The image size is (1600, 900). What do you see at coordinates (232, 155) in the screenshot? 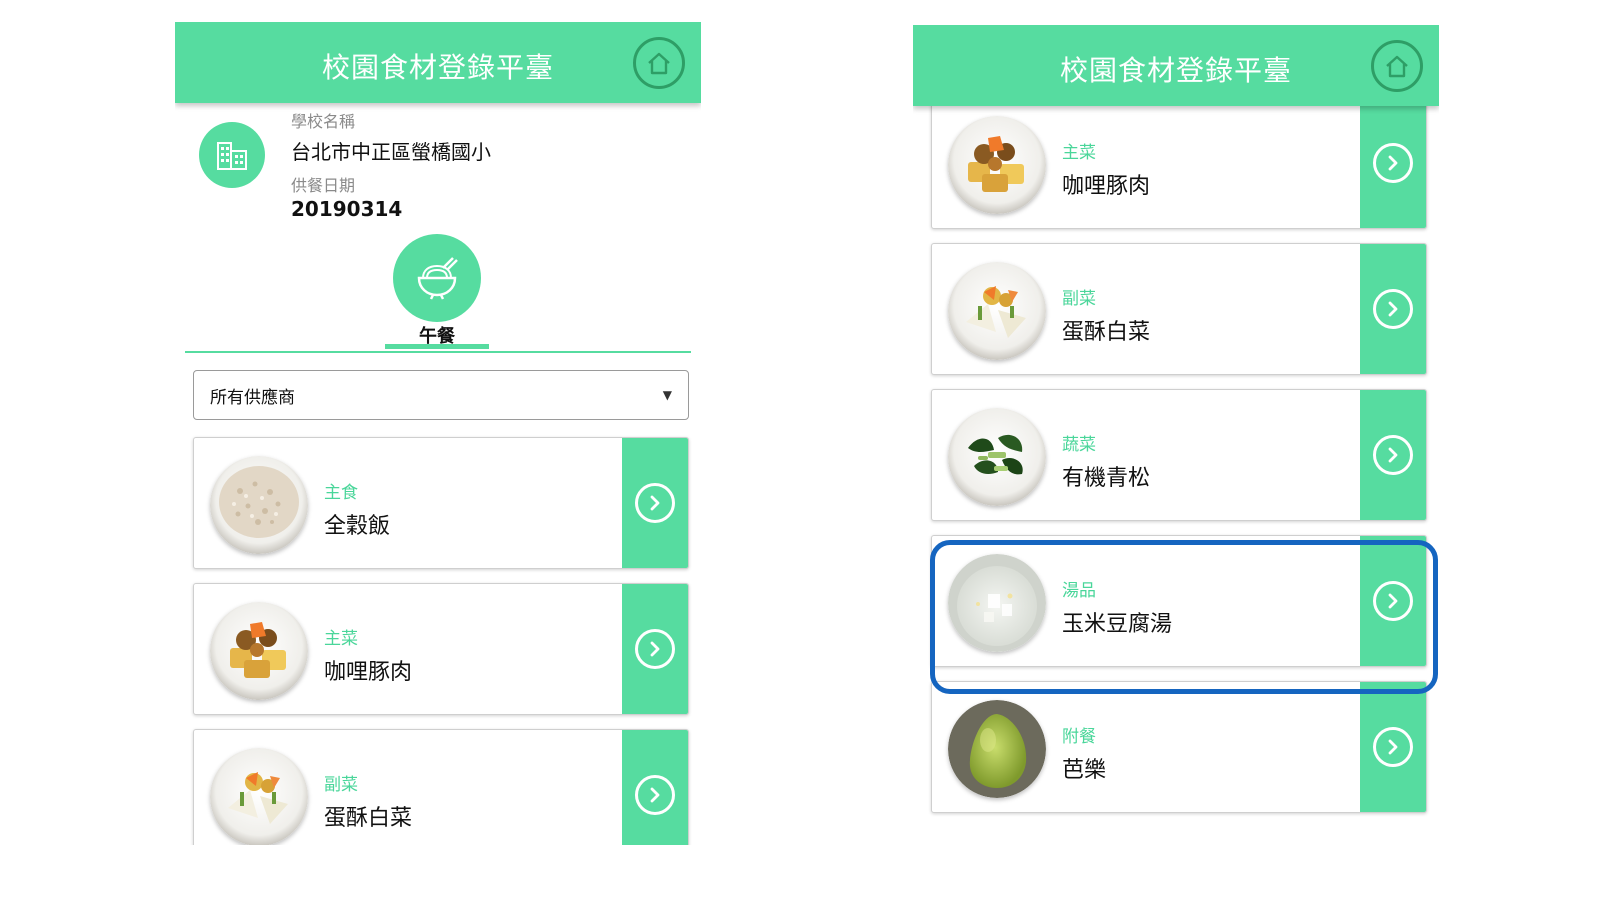
I see `school-building-icon` at bounding box center [232, 155].